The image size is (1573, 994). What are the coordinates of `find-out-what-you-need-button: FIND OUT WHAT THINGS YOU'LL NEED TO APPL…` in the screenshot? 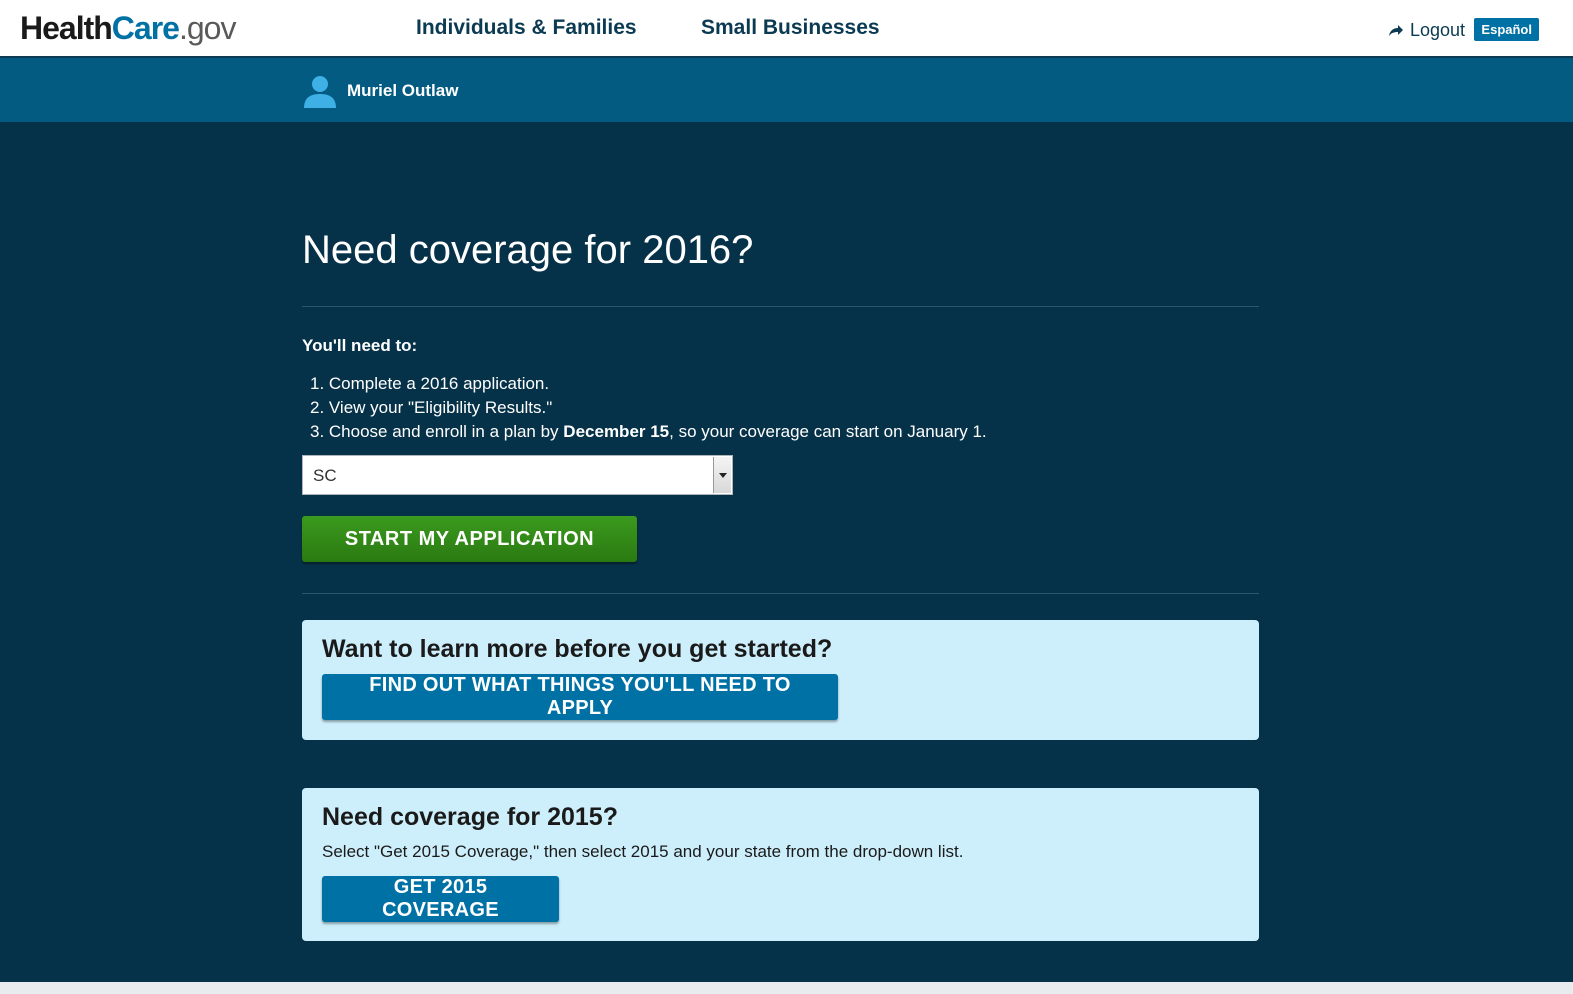 It's located at (580, 697).